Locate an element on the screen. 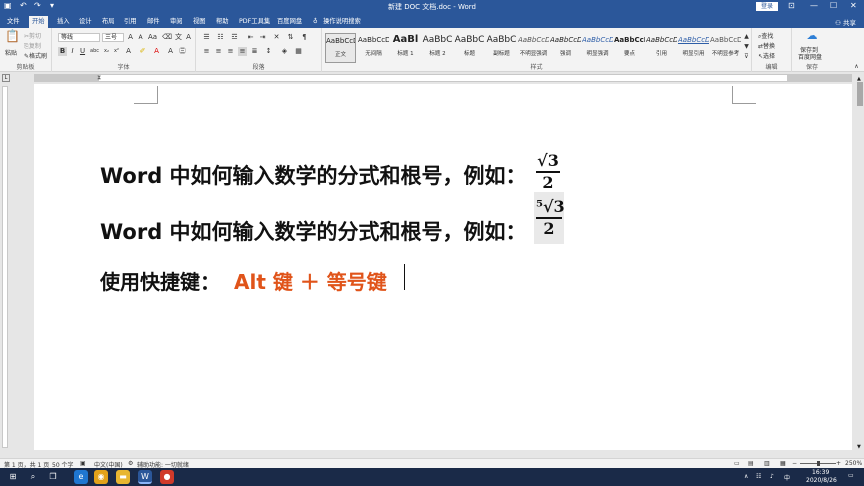 This screenshot has width=864, height=486. phonetic-guide-icon: 文 is located at coordinates (178, 37).